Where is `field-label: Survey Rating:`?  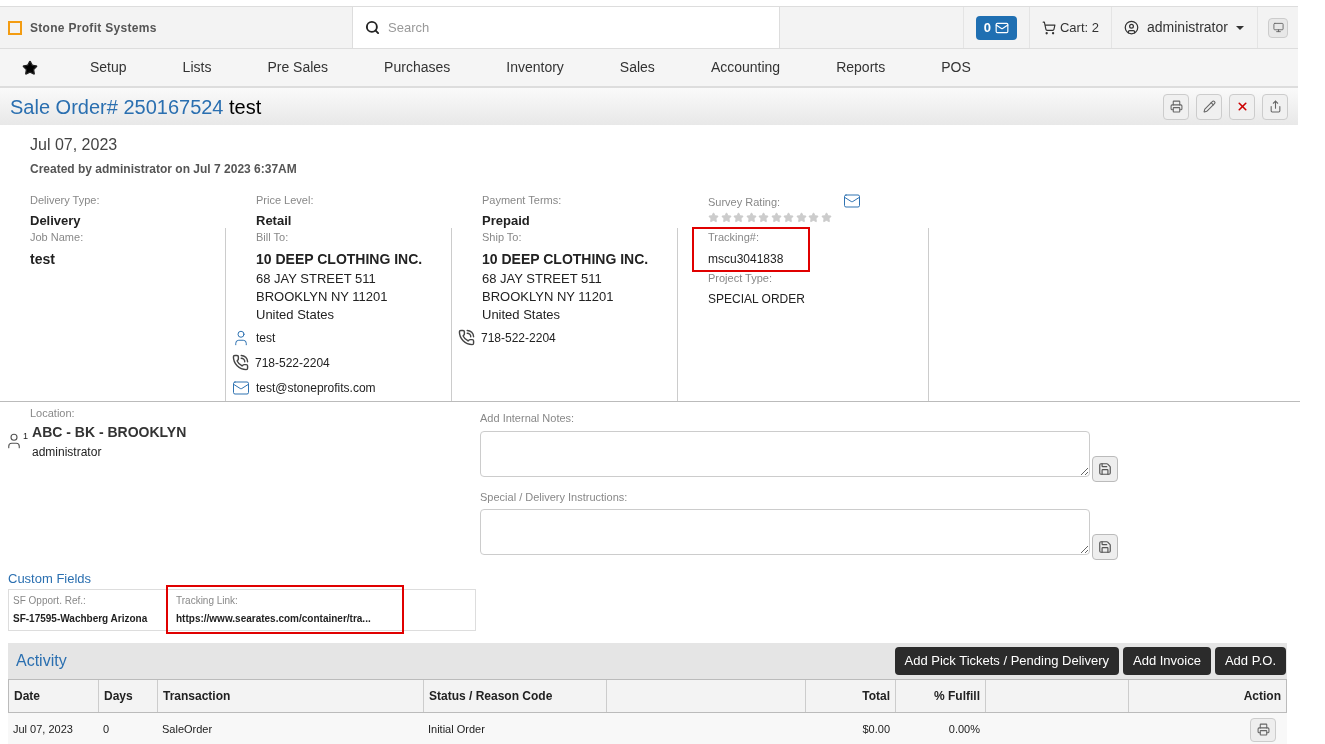 field-label: Survey Rating: is located at coordinates (745, 202).